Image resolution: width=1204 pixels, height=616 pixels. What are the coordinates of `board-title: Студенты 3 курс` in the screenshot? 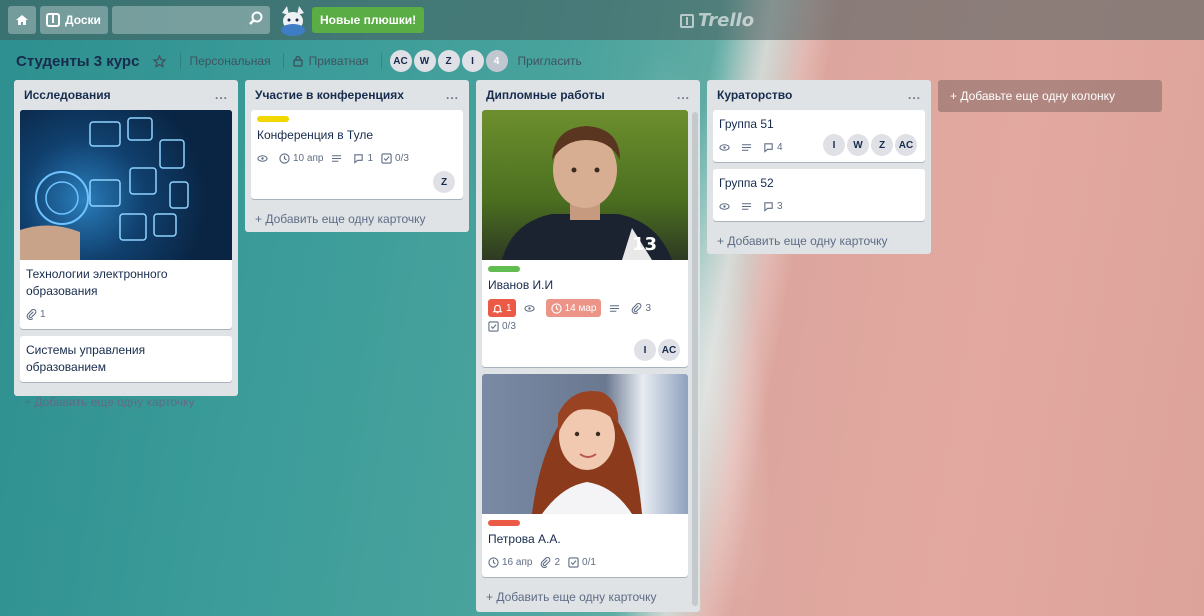 It's located at (77, 61).